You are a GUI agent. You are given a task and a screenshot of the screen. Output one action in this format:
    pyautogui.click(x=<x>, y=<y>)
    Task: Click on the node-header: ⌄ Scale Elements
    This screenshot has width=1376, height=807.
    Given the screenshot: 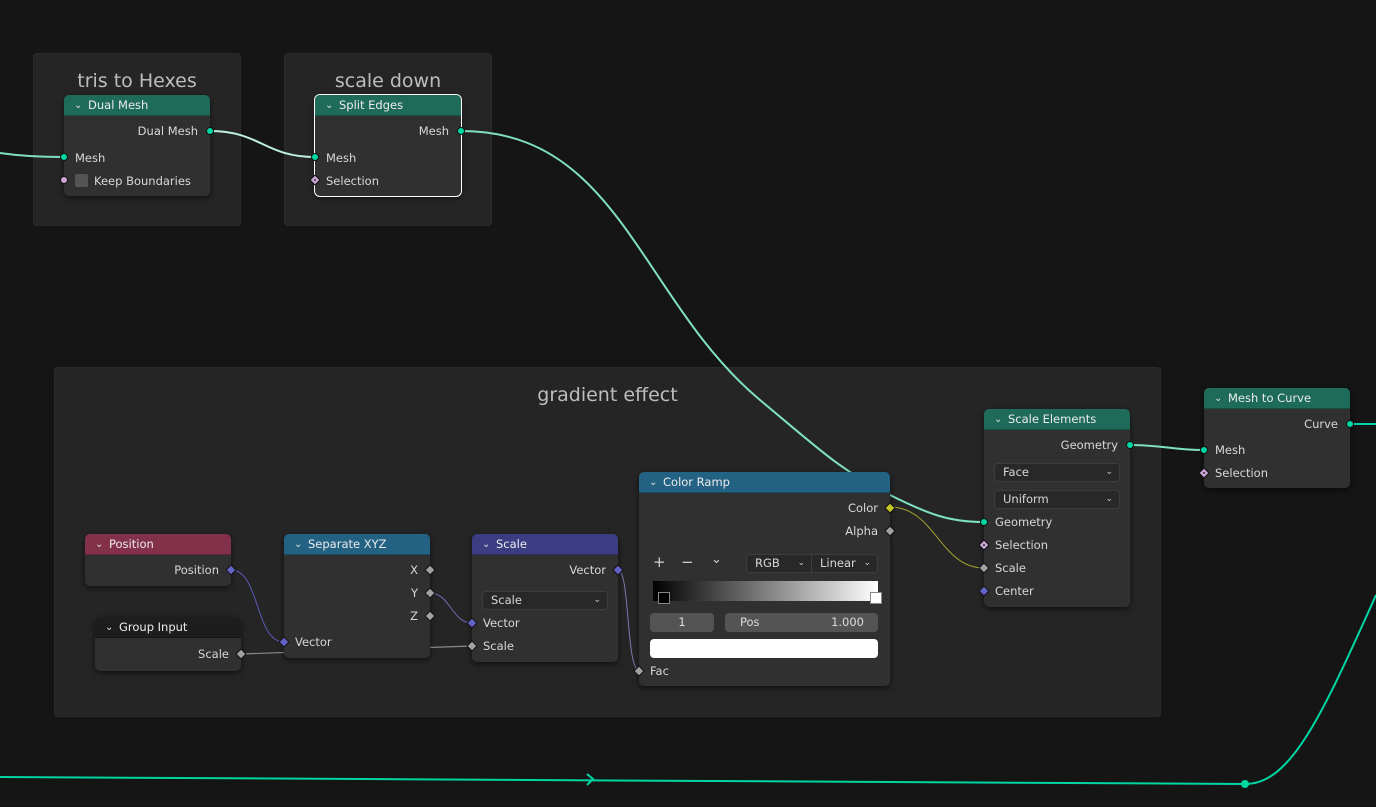 What is the action you would take?
    pyautogui.click(x=1057, y=419)
    